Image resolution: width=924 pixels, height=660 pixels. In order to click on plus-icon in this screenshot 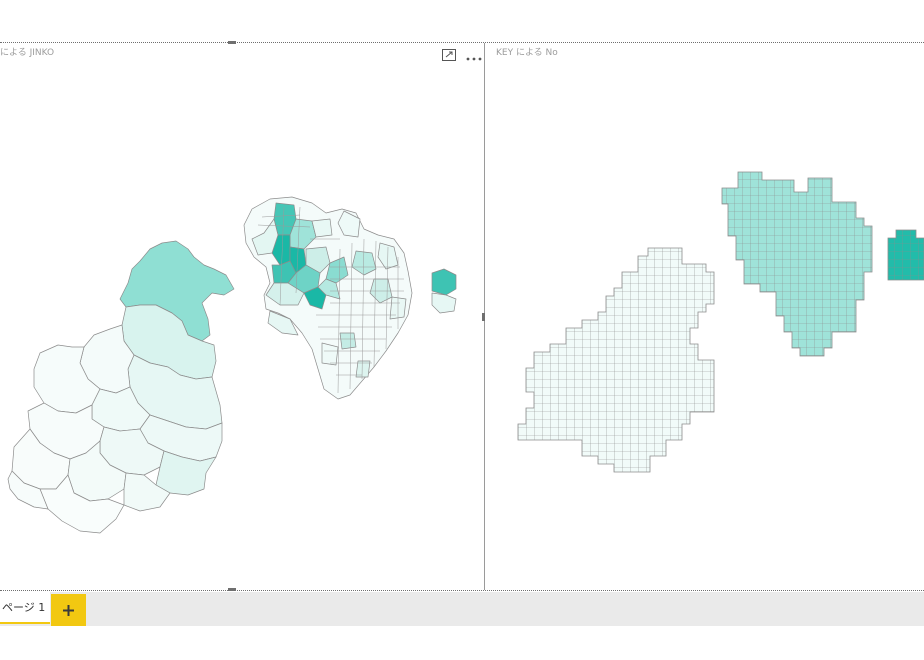, I will do `click(68, 610)`.